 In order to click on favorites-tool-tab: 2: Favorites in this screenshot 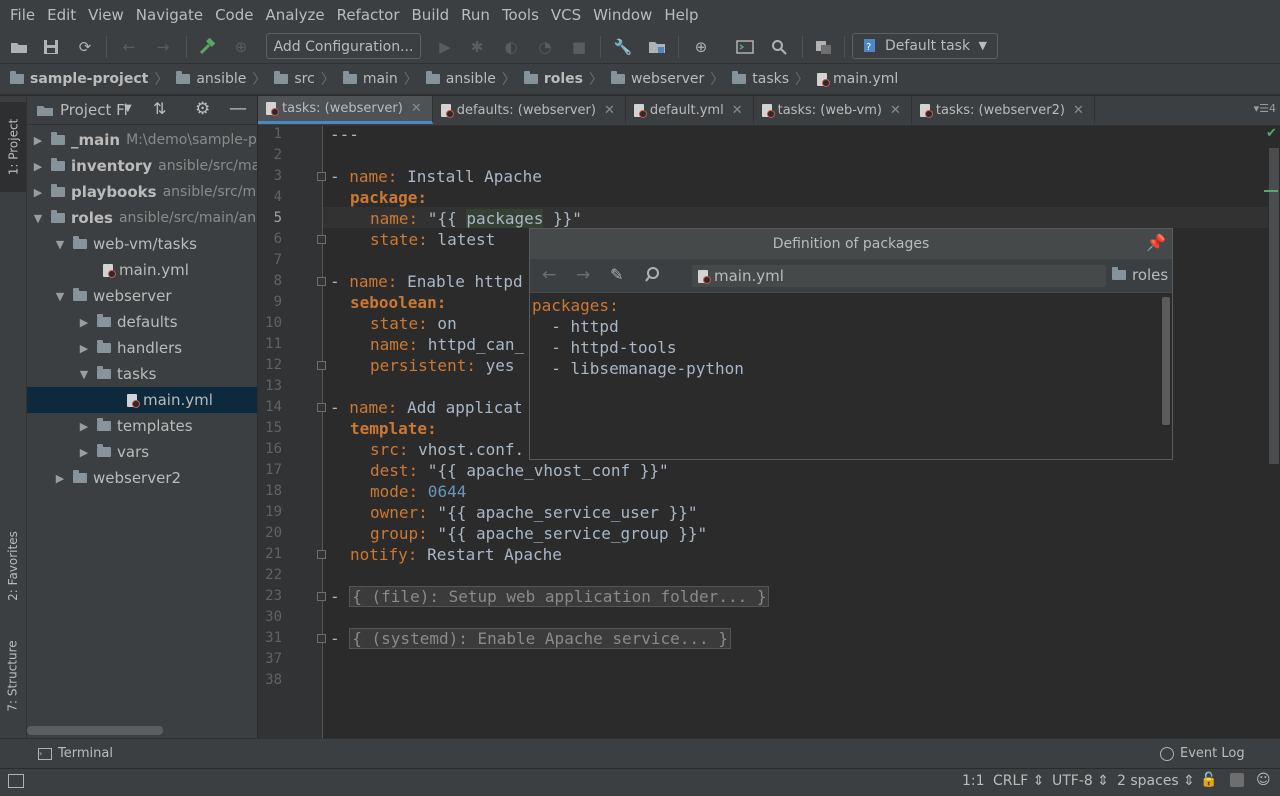, I will do `click(13, 566)`.